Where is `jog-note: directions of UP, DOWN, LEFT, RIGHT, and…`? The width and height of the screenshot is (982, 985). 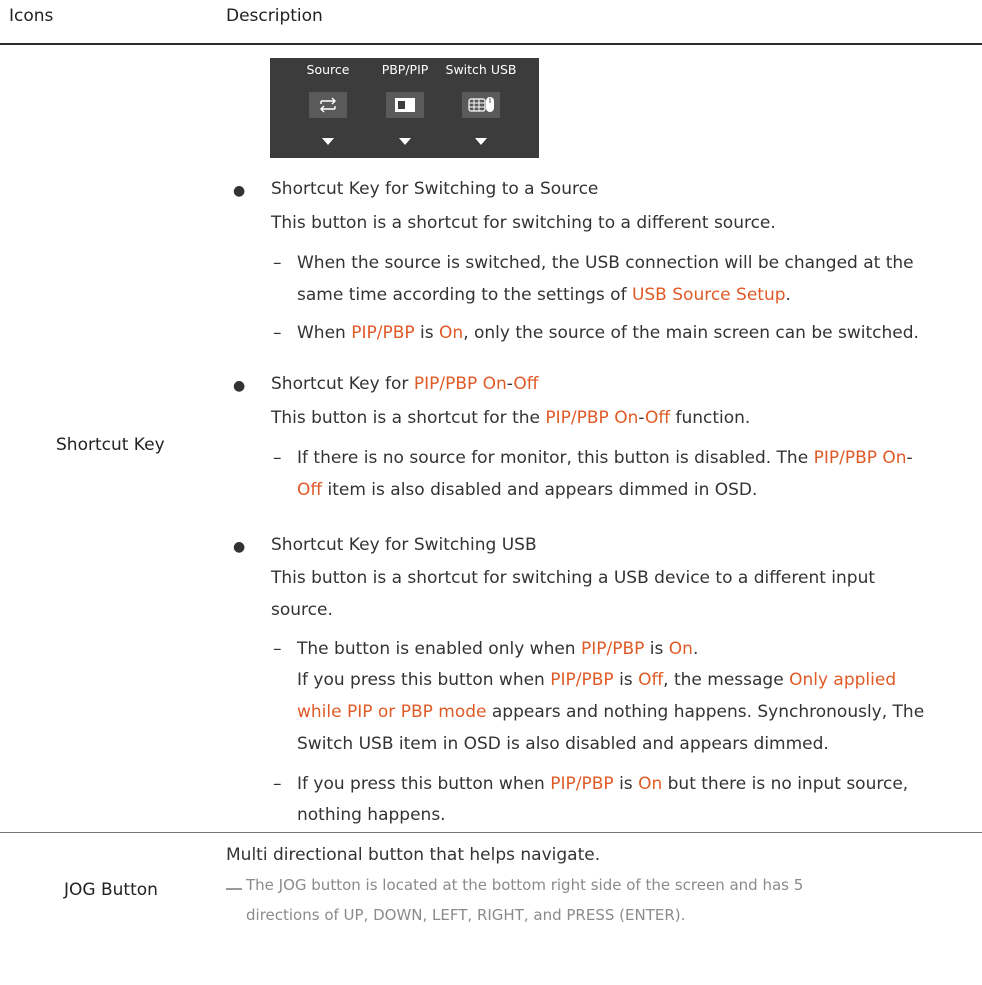 jog-note: directions of UP, DOWN, LEFT, RIGHT, and… is located at coordinates (466, 915).